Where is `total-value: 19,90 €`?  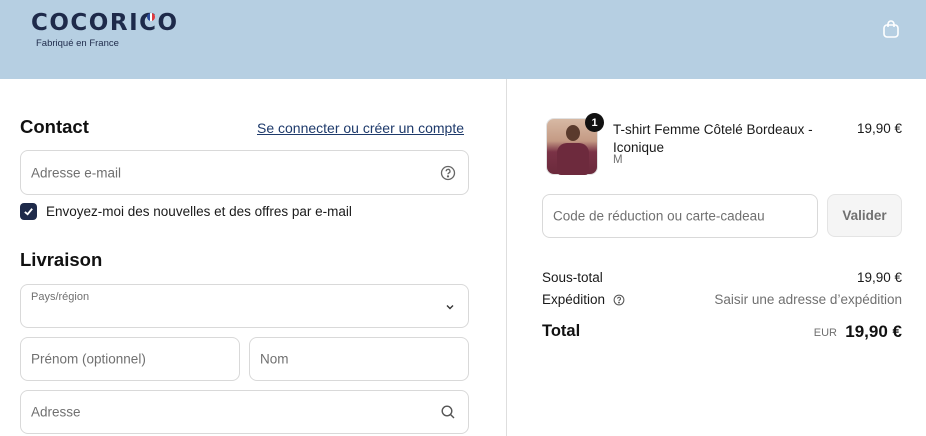 total-value: 19,90 € is located at coordinates (873, 331).